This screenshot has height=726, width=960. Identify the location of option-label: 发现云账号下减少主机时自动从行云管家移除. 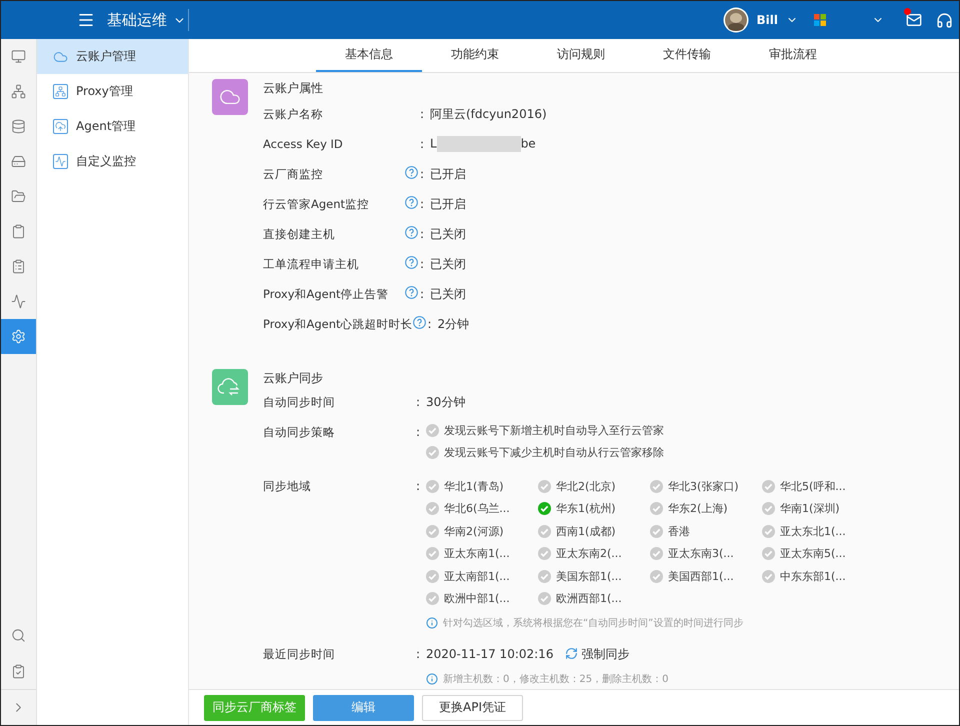
(554, 452).